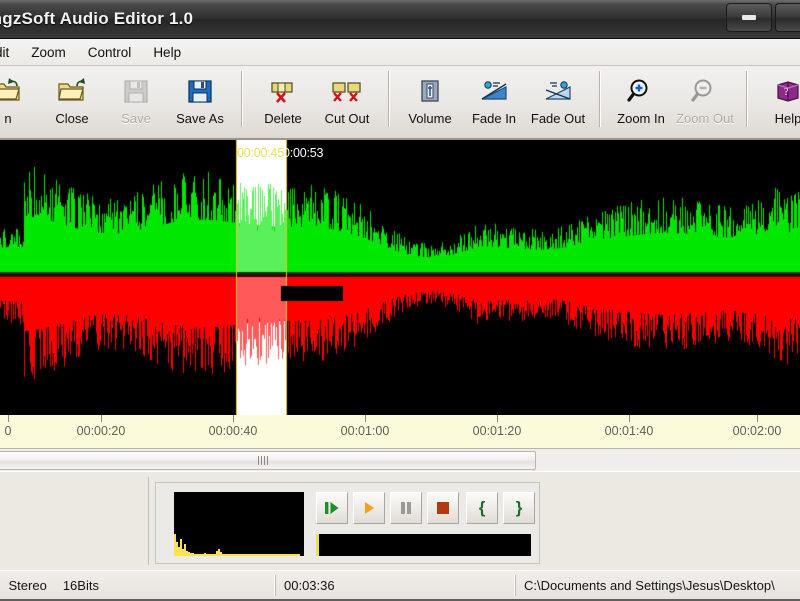  Describe the element at coordinates (167, 52) in the screenshot. I see `menu-item-help: Help` at that location.